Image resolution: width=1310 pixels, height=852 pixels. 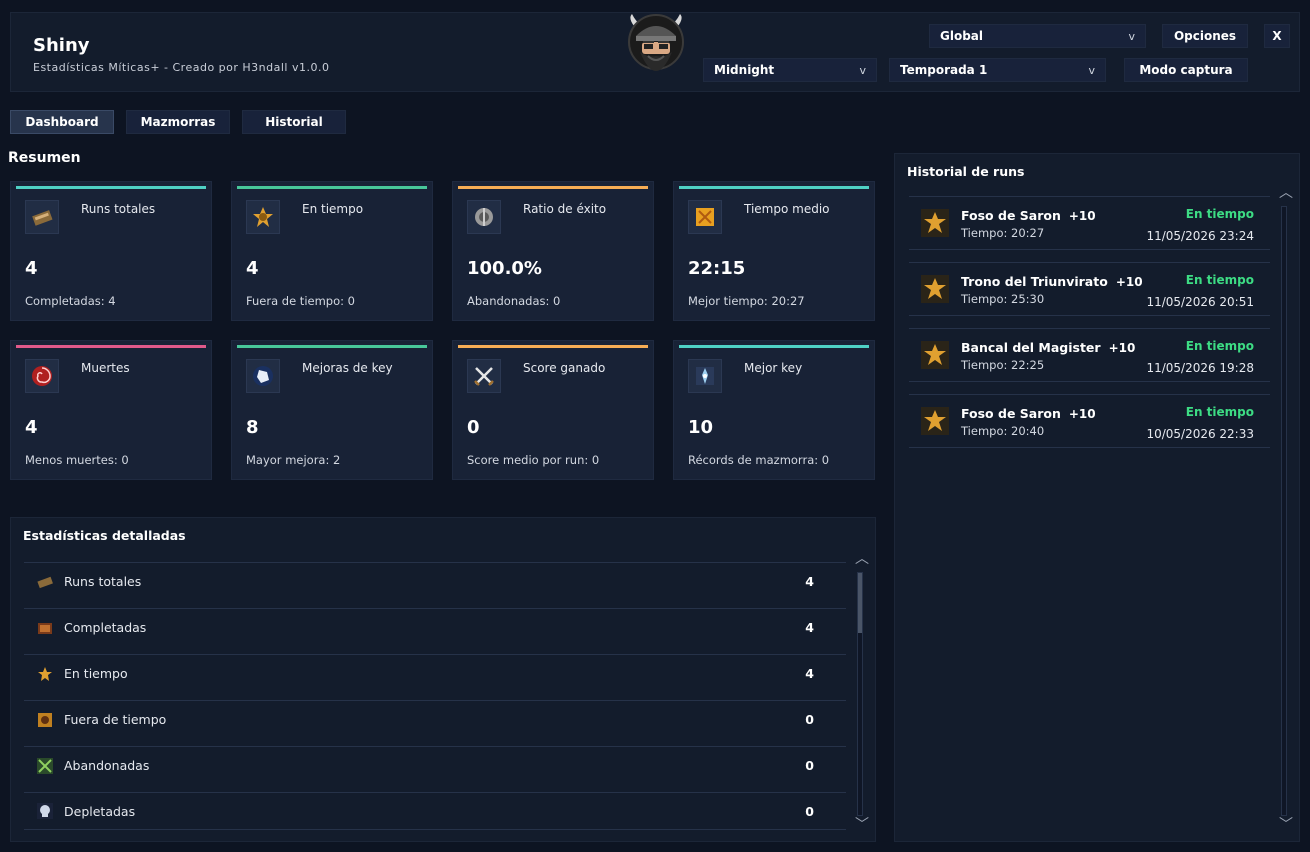 I want to click on history-dungeon-name: Trono del Triunvirato, so click(x=1034, y=281).